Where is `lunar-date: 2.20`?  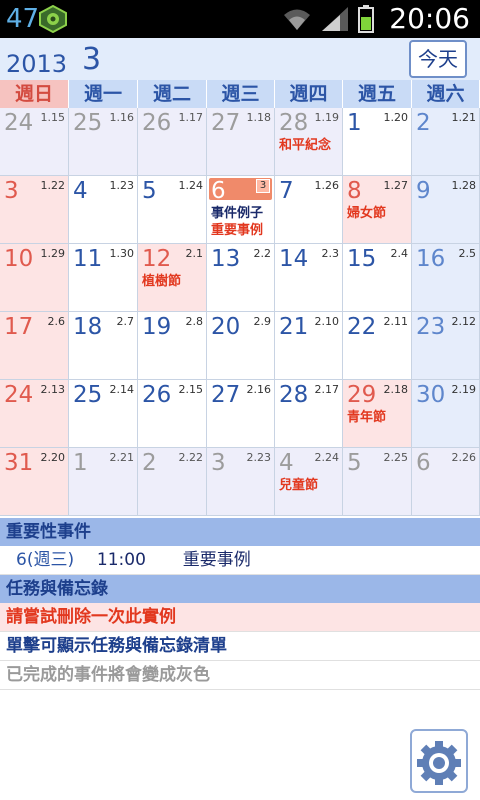
lunar-date: 2.20 is located at coordinates (53, 457).